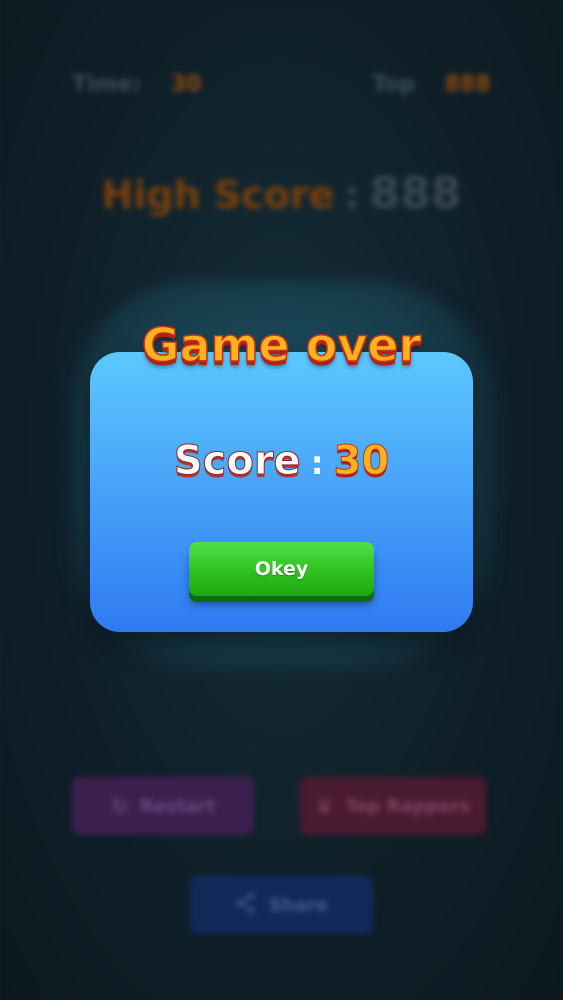  I want to click on dialog-title: Game over, so click(281, 345).